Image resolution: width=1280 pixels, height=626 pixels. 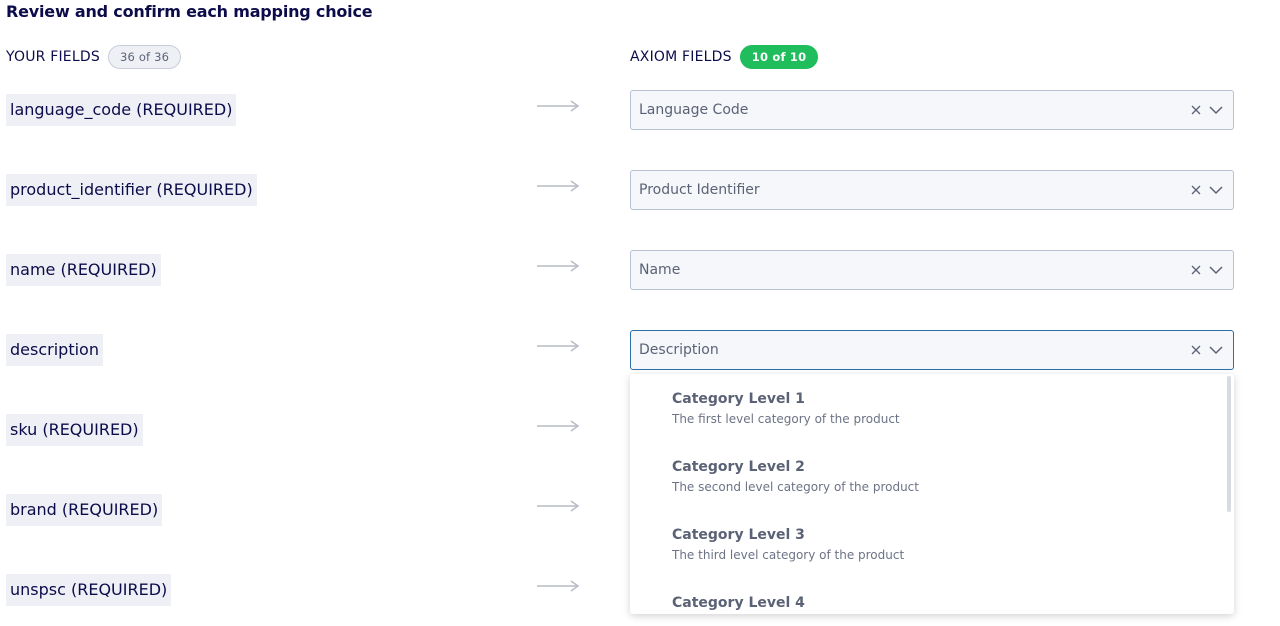 What do you see at coordinates (131, 190) in the screenshot?
I see `source-field-product-identifier: product_identifier (REQUIRED)` at bounding box center [131, 190].